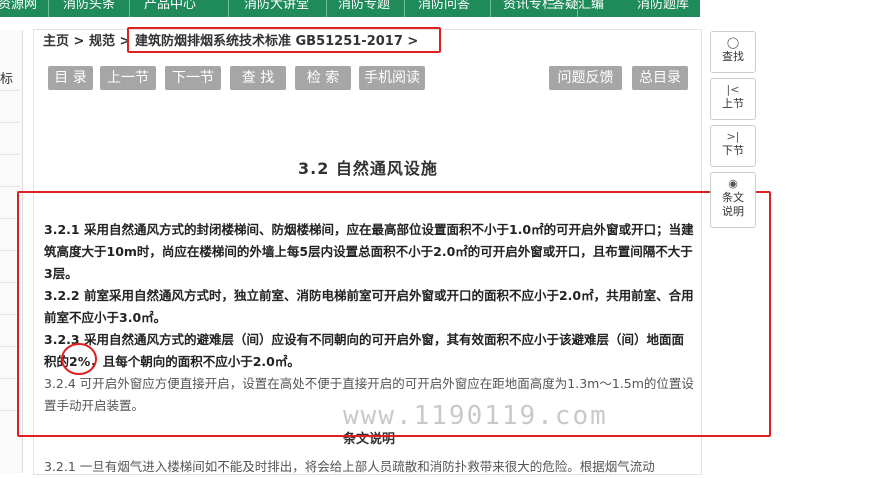 This screenshot has width=892, height=478. I want to click on master-toc-button: 总目录, so click(660, 78).